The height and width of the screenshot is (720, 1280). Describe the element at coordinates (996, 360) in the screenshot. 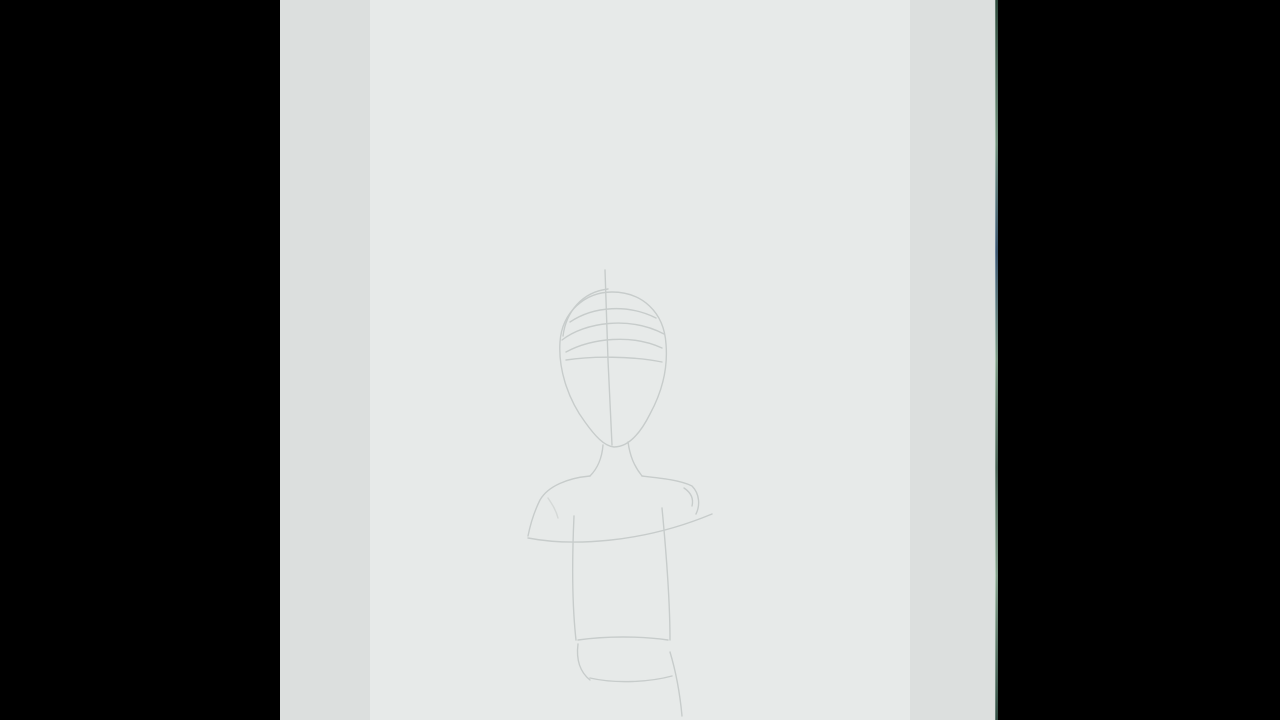

I see `edge-artifact` at that location.